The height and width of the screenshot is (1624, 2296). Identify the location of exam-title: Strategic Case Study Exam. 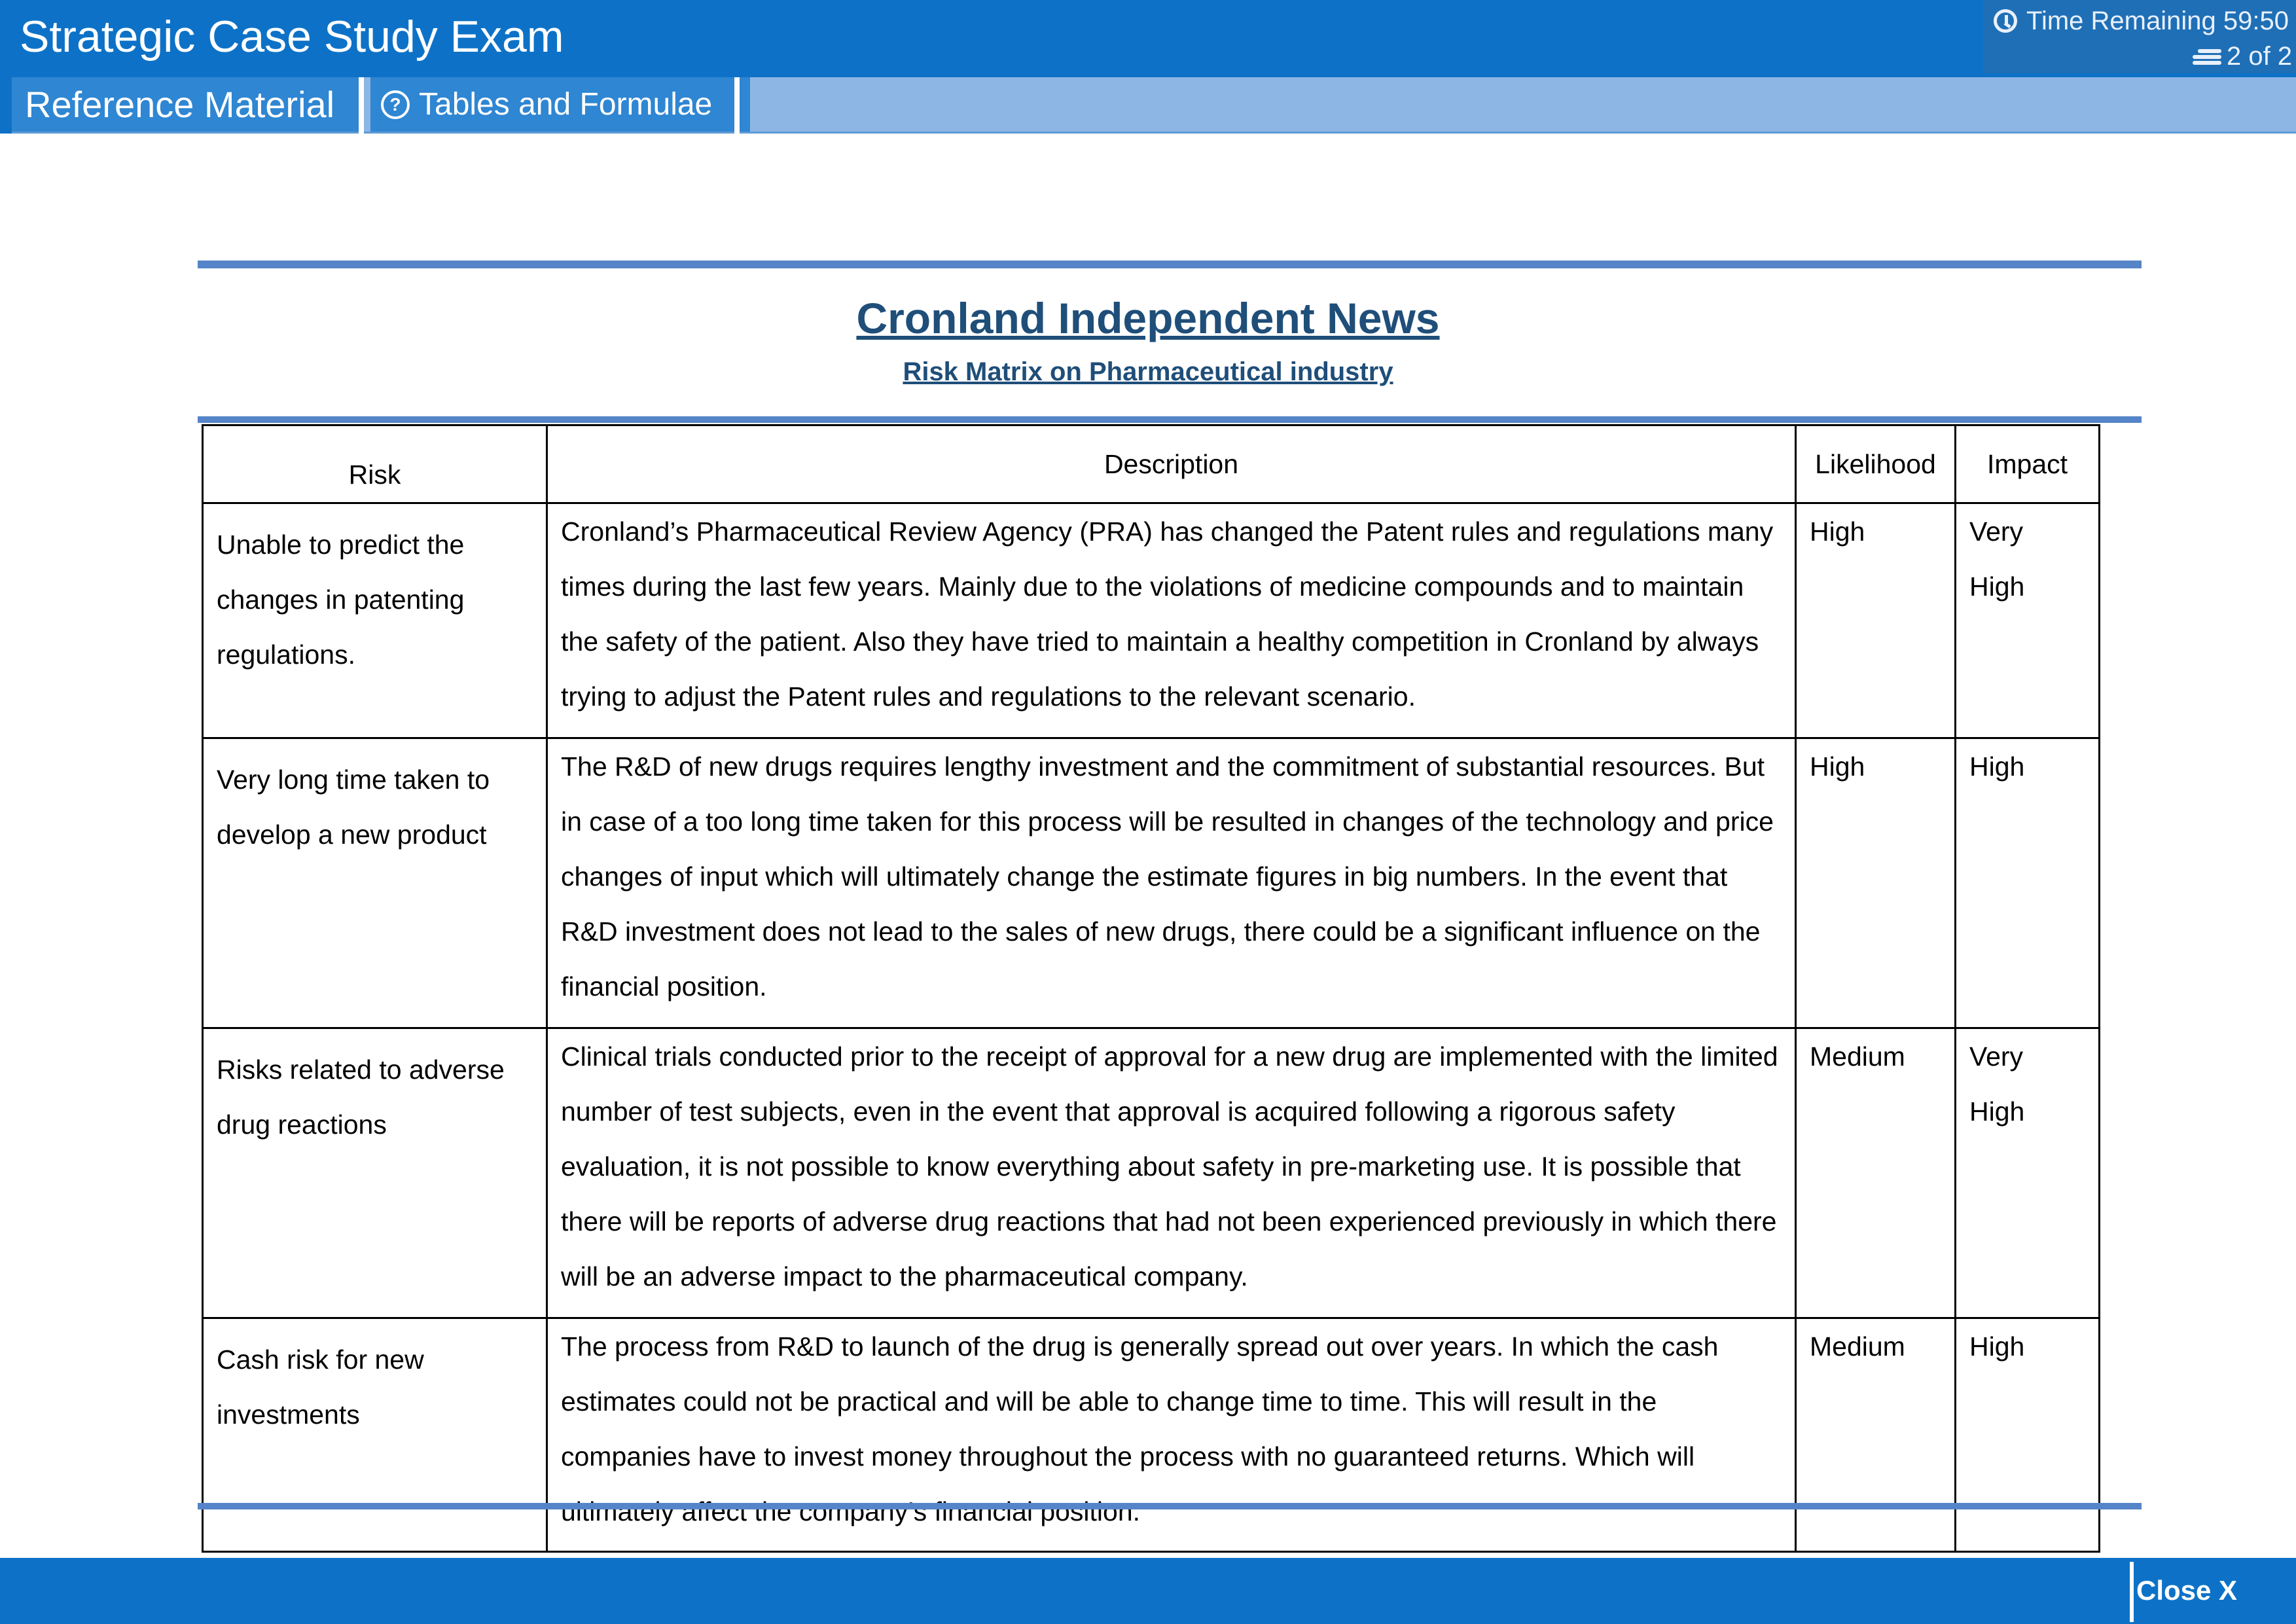
(292, 37).